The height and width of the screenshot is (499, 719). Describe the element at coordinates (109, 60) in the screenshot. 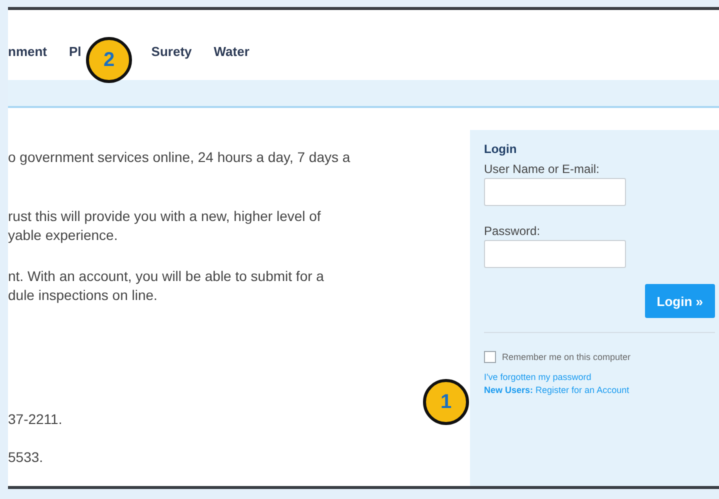

I see `callout-badge: 2` at that location.